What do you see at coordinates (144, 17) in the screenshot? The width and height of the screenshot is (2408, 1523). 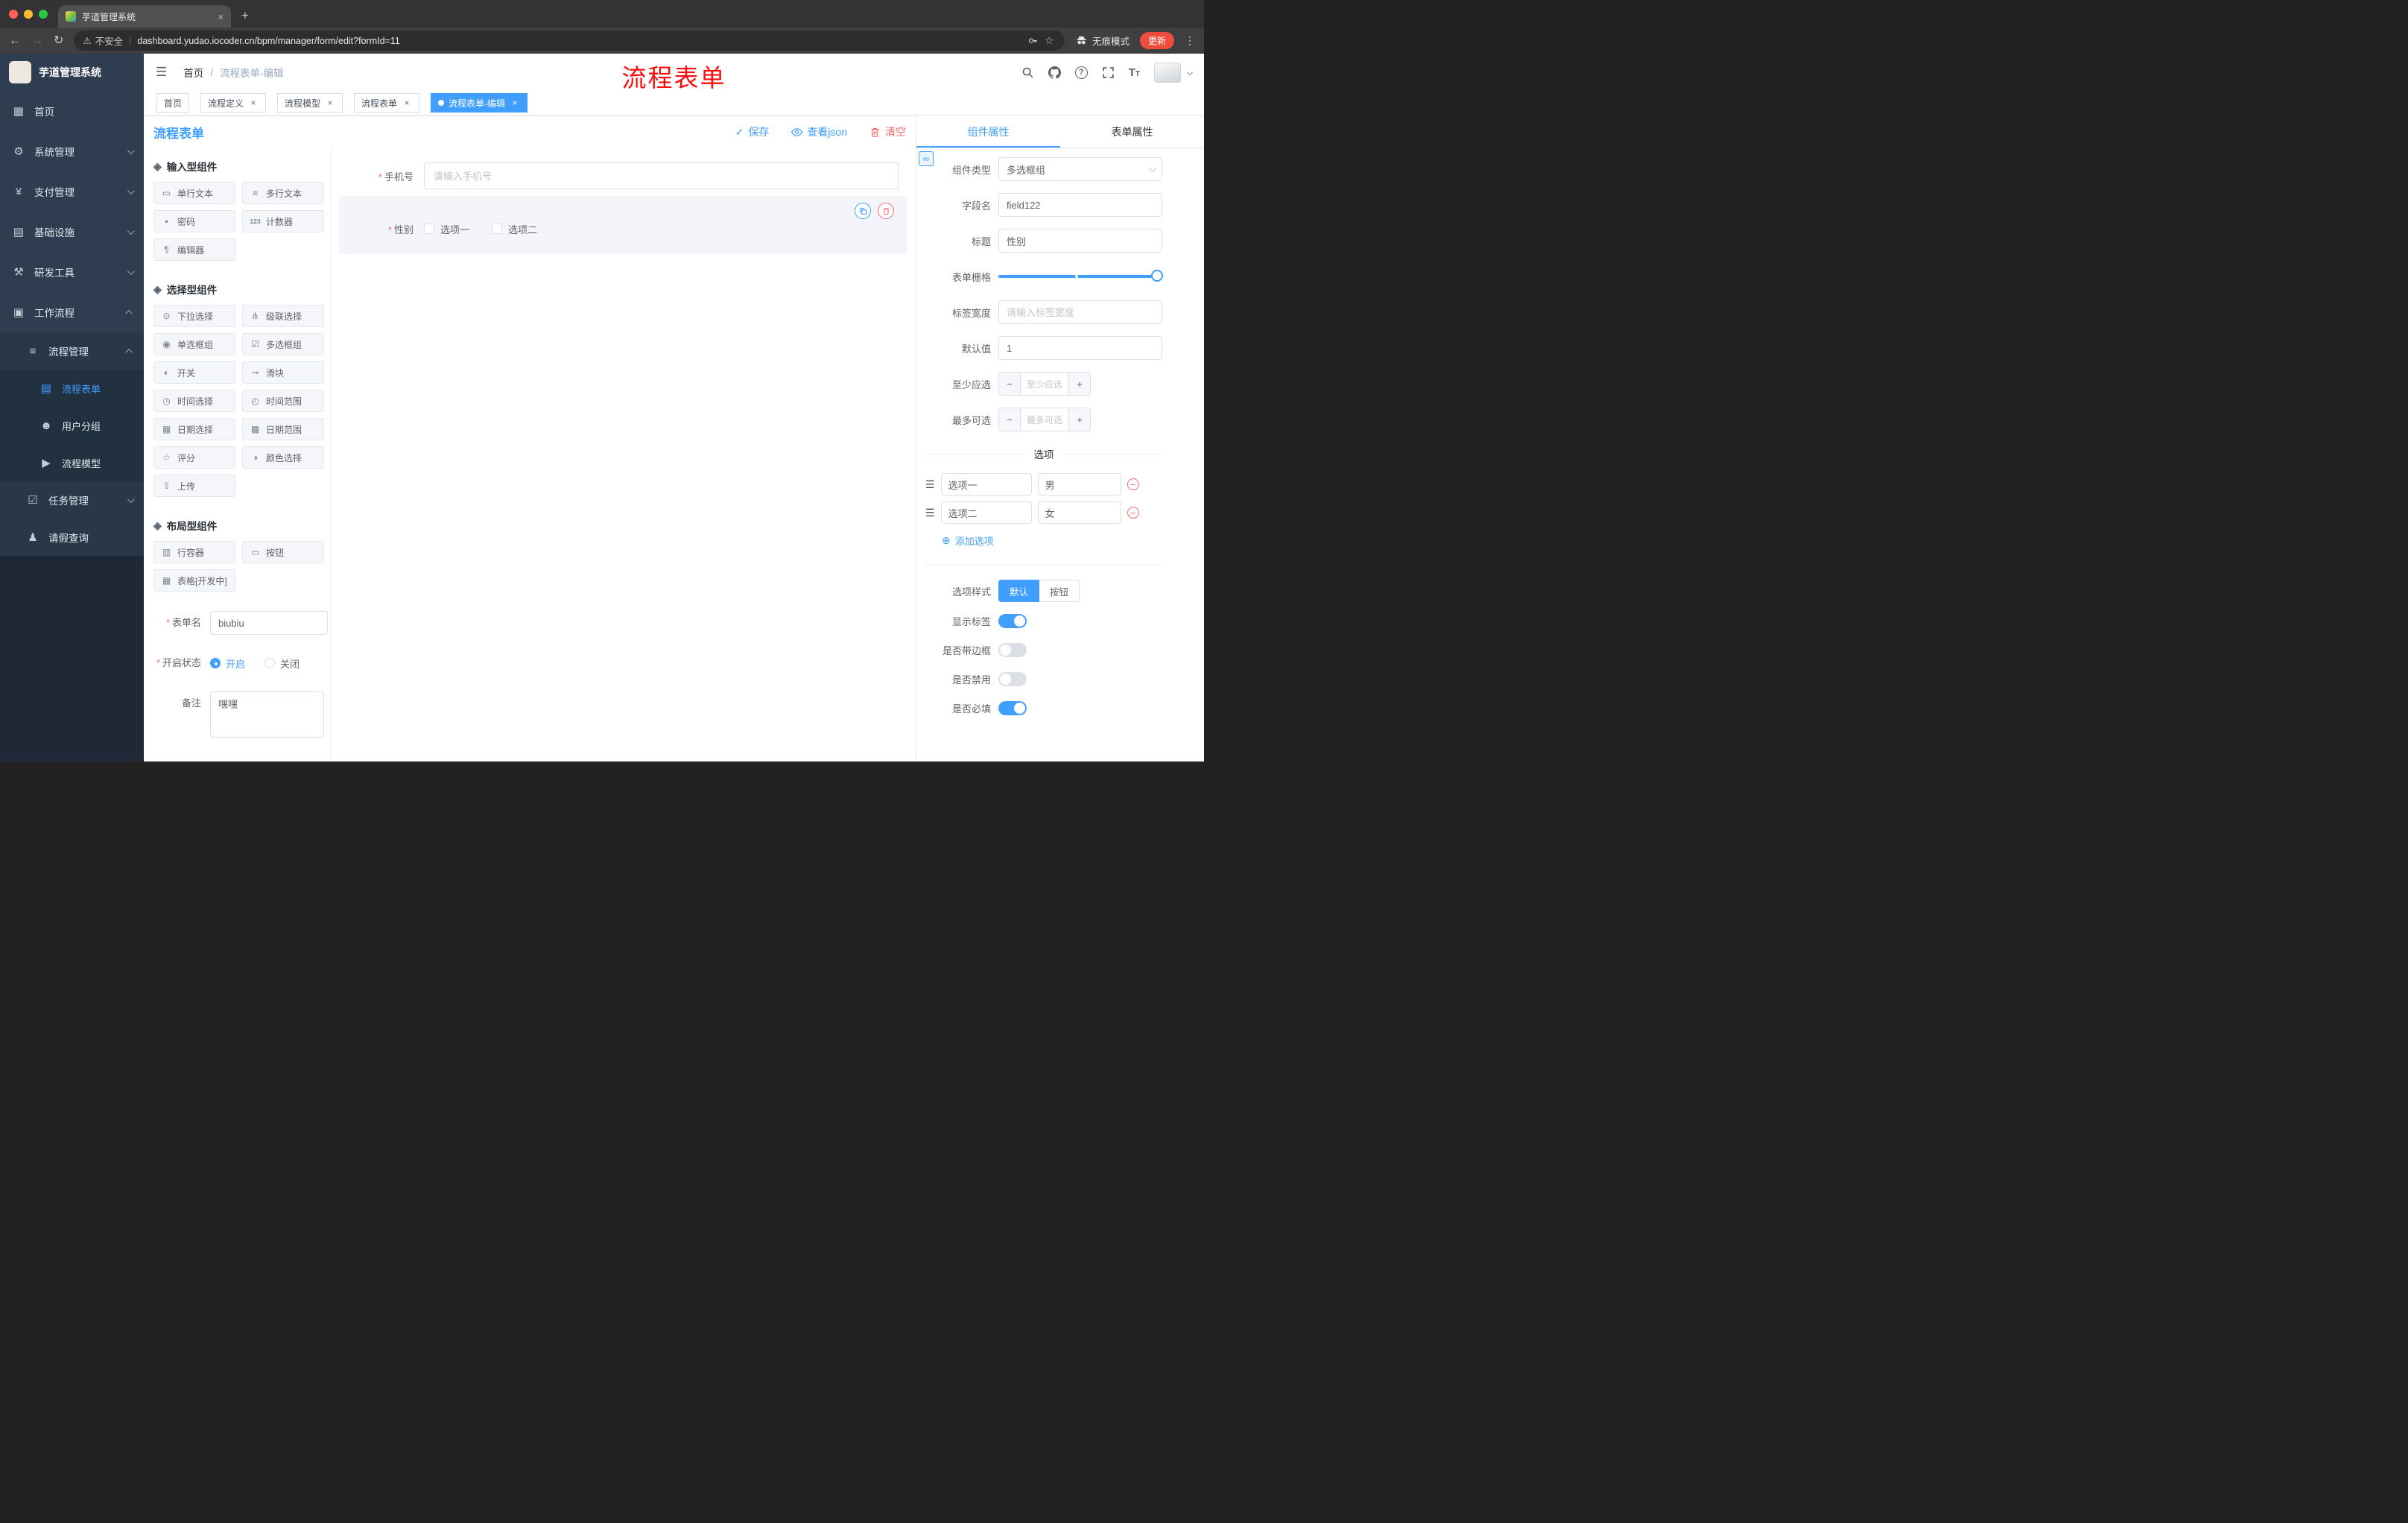 I see `browser-tab: 芋道管理系统 ×` at bounding box center [144, 17].